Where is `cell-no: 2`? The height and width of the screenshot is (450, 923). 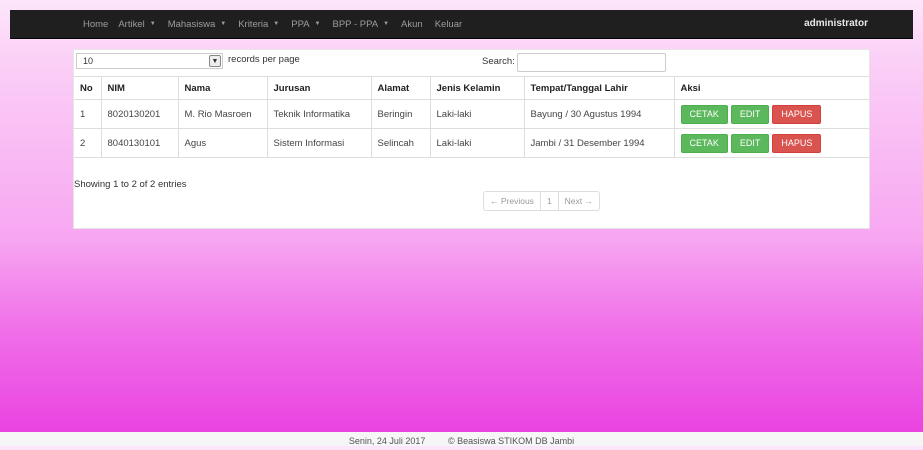 cell-no: 2 is located at coordinates (87, 143).